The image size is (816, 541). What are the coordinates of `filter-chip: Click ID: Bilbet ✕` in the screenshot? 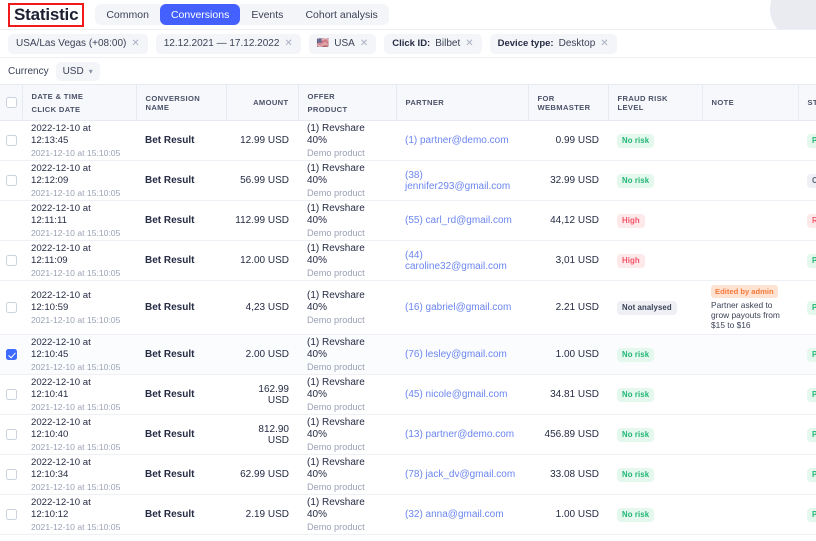 It's located at (433, 43).